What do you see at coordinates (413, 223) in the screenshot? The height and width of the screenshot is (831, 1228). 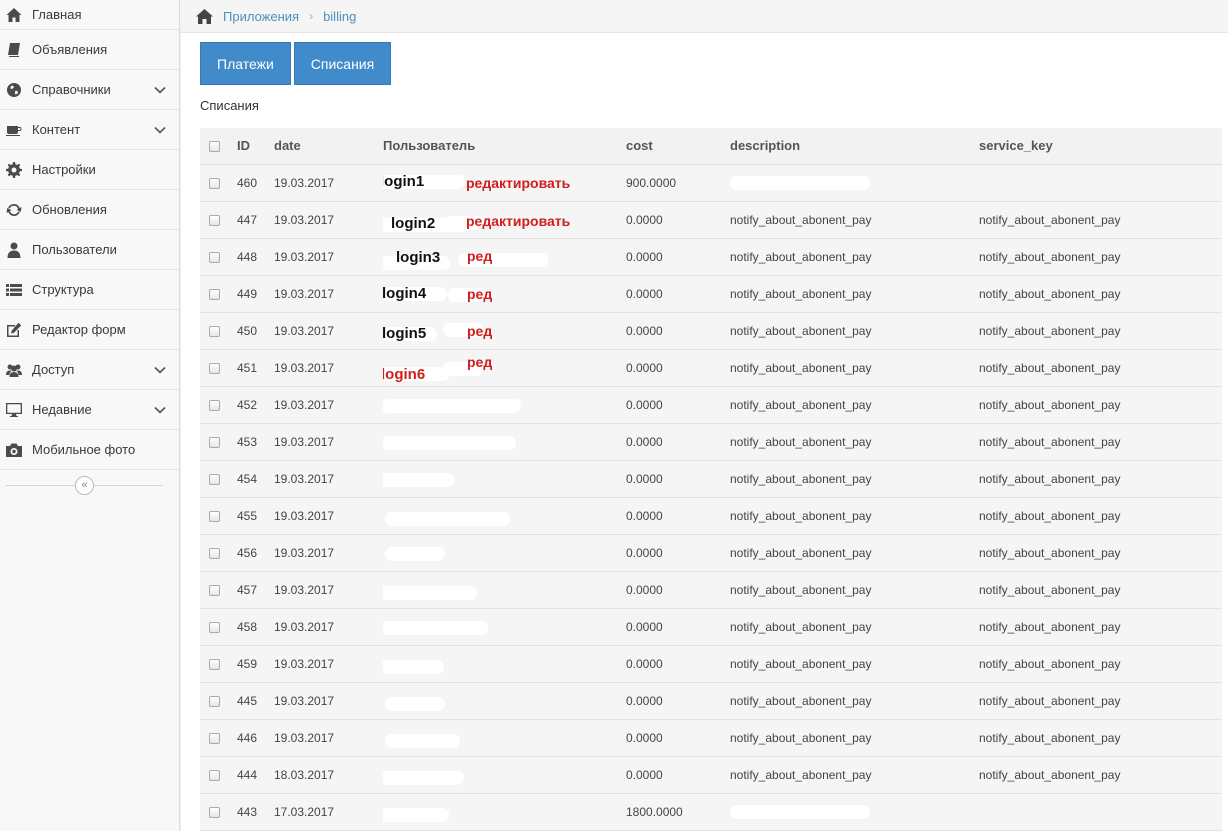 I see `user-login: login2` at bounding box center [413, 223].